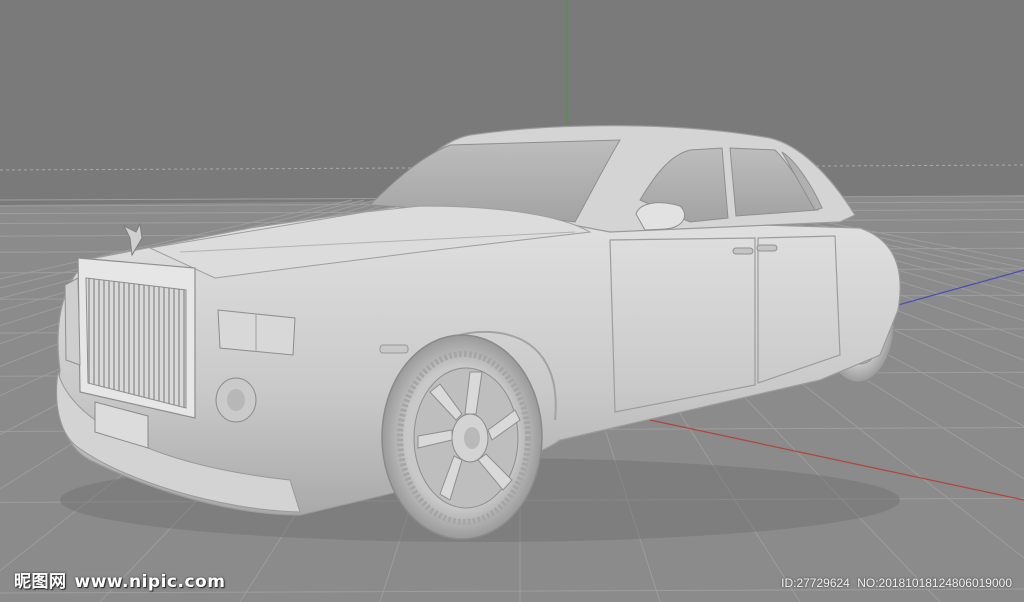 This screenshot has height=602, width=1024. Describe the element at coordinates (660, 216) in the screenshot. I see `side-mirror` at that location.